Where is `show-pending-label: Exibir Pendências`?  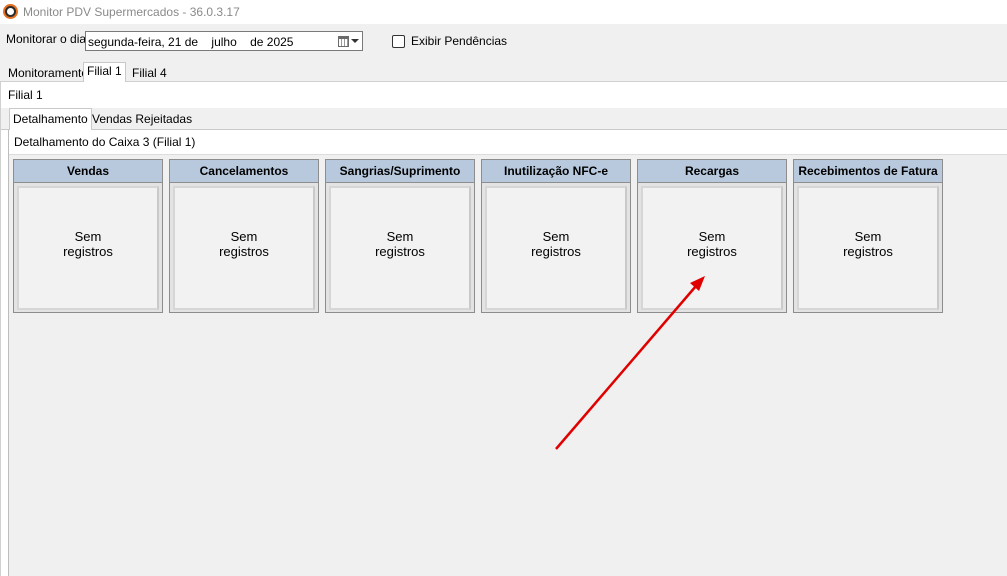 show-pending-label: Exibir Pendências is located at coordinates (459, 41).